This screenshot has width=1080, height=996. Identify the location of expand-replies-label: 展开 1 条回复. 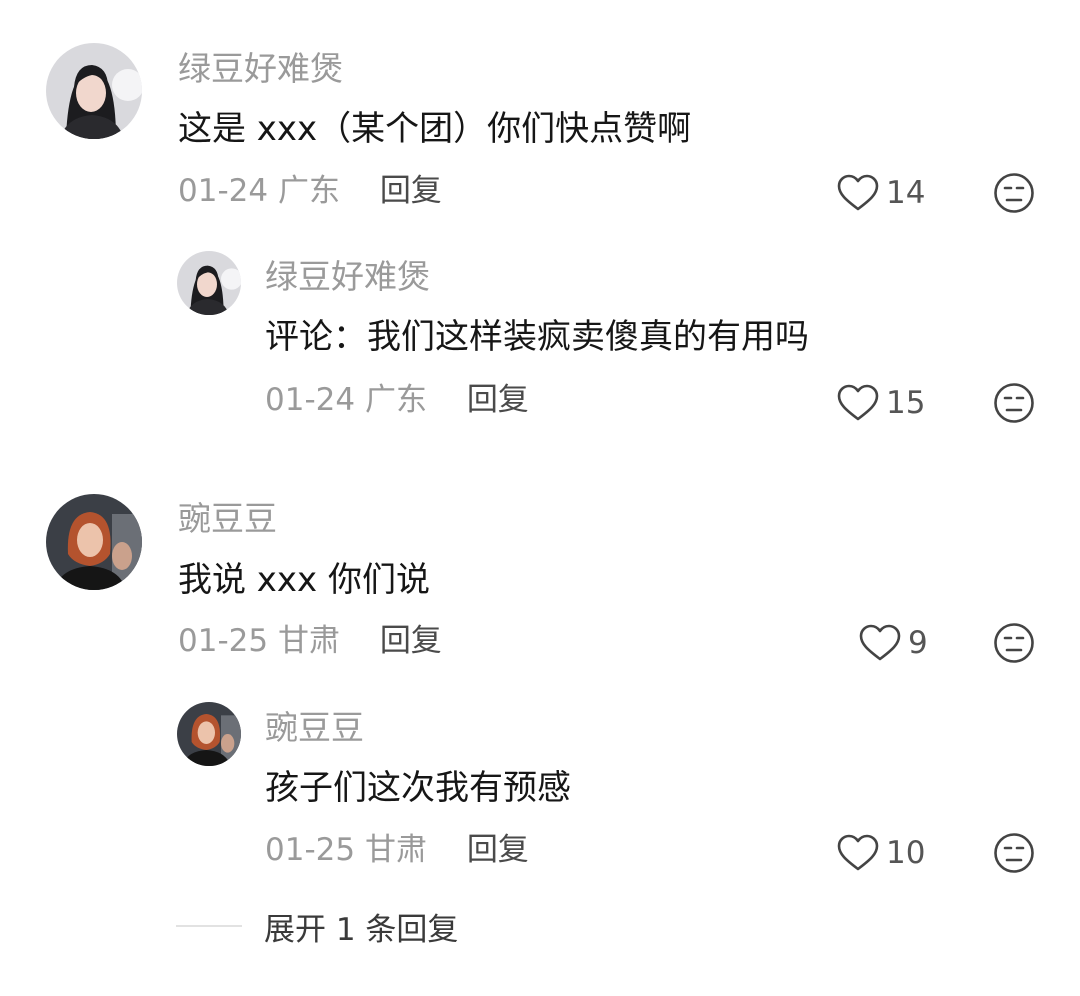
(361, 929).